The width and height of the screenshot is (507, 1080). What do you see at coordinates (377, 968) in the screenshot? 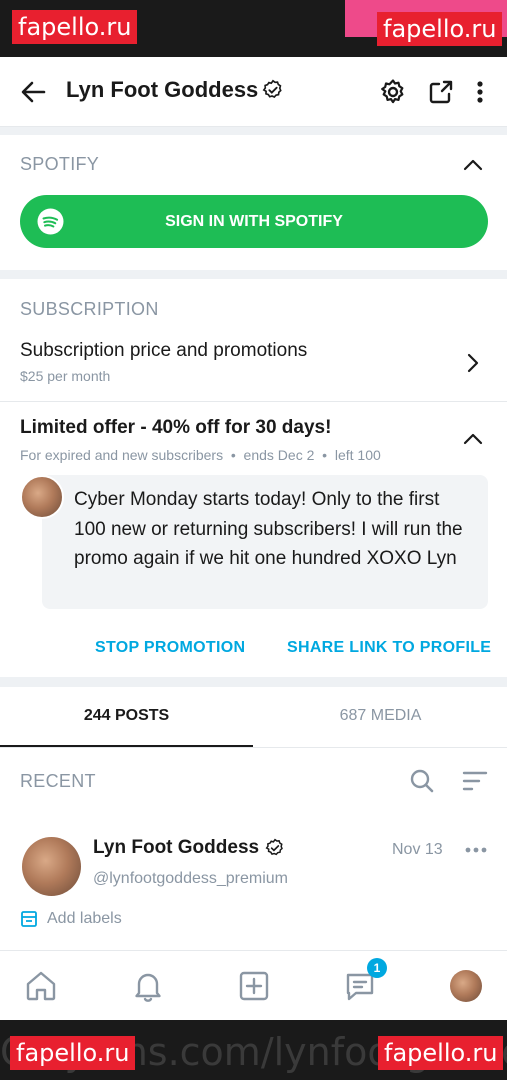
I see `messages-badge: 1` at bounding box center [377, 968].